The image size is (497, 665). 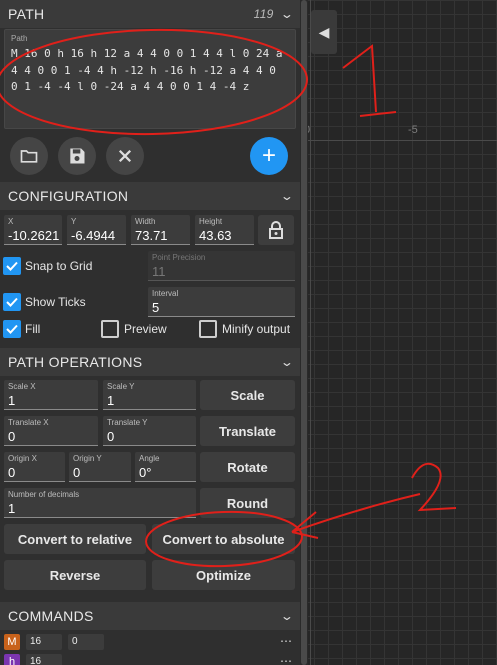 I want to click on y-value: -6.4944, so click(x=96, y=236).